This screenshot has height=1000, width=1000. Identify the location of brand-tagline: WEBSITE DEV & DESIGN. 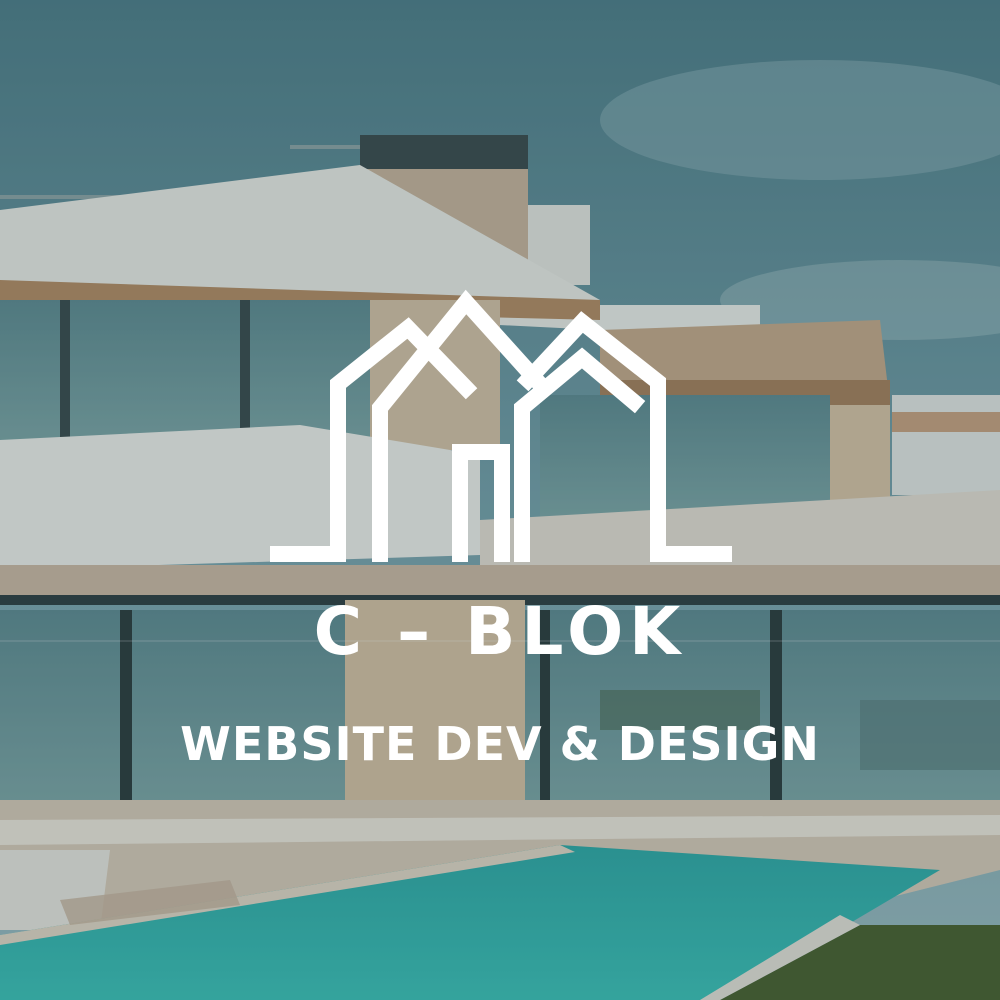
(500, 744).